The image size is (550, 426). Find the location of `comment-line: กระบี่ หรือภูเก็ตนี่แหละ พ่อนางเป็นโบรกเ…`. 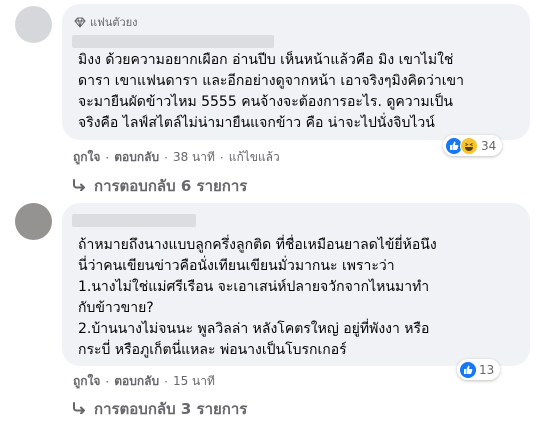

comment-line: กระบี่ หรือภูเก็ตนี่แหละ พ่อนางเป็นโบรกเ… is located at coordinates (212, 350).